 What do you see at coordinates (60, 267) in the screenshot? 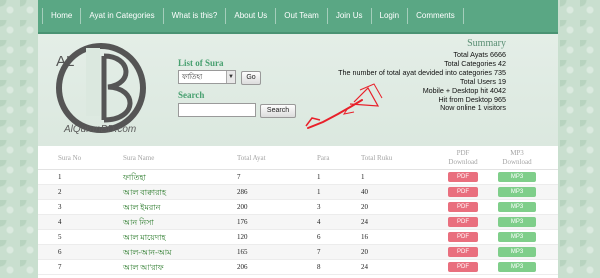
I see `sura-no-cell: 7` at bounding box center [60, 267].